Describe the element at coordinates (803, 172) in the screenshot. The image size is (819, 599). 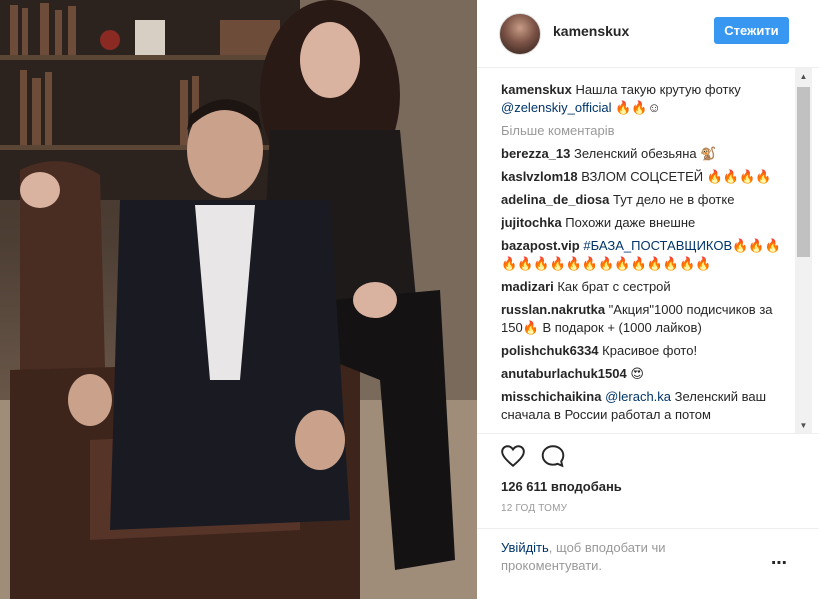
I see `scrollbar-thumb` at that location.